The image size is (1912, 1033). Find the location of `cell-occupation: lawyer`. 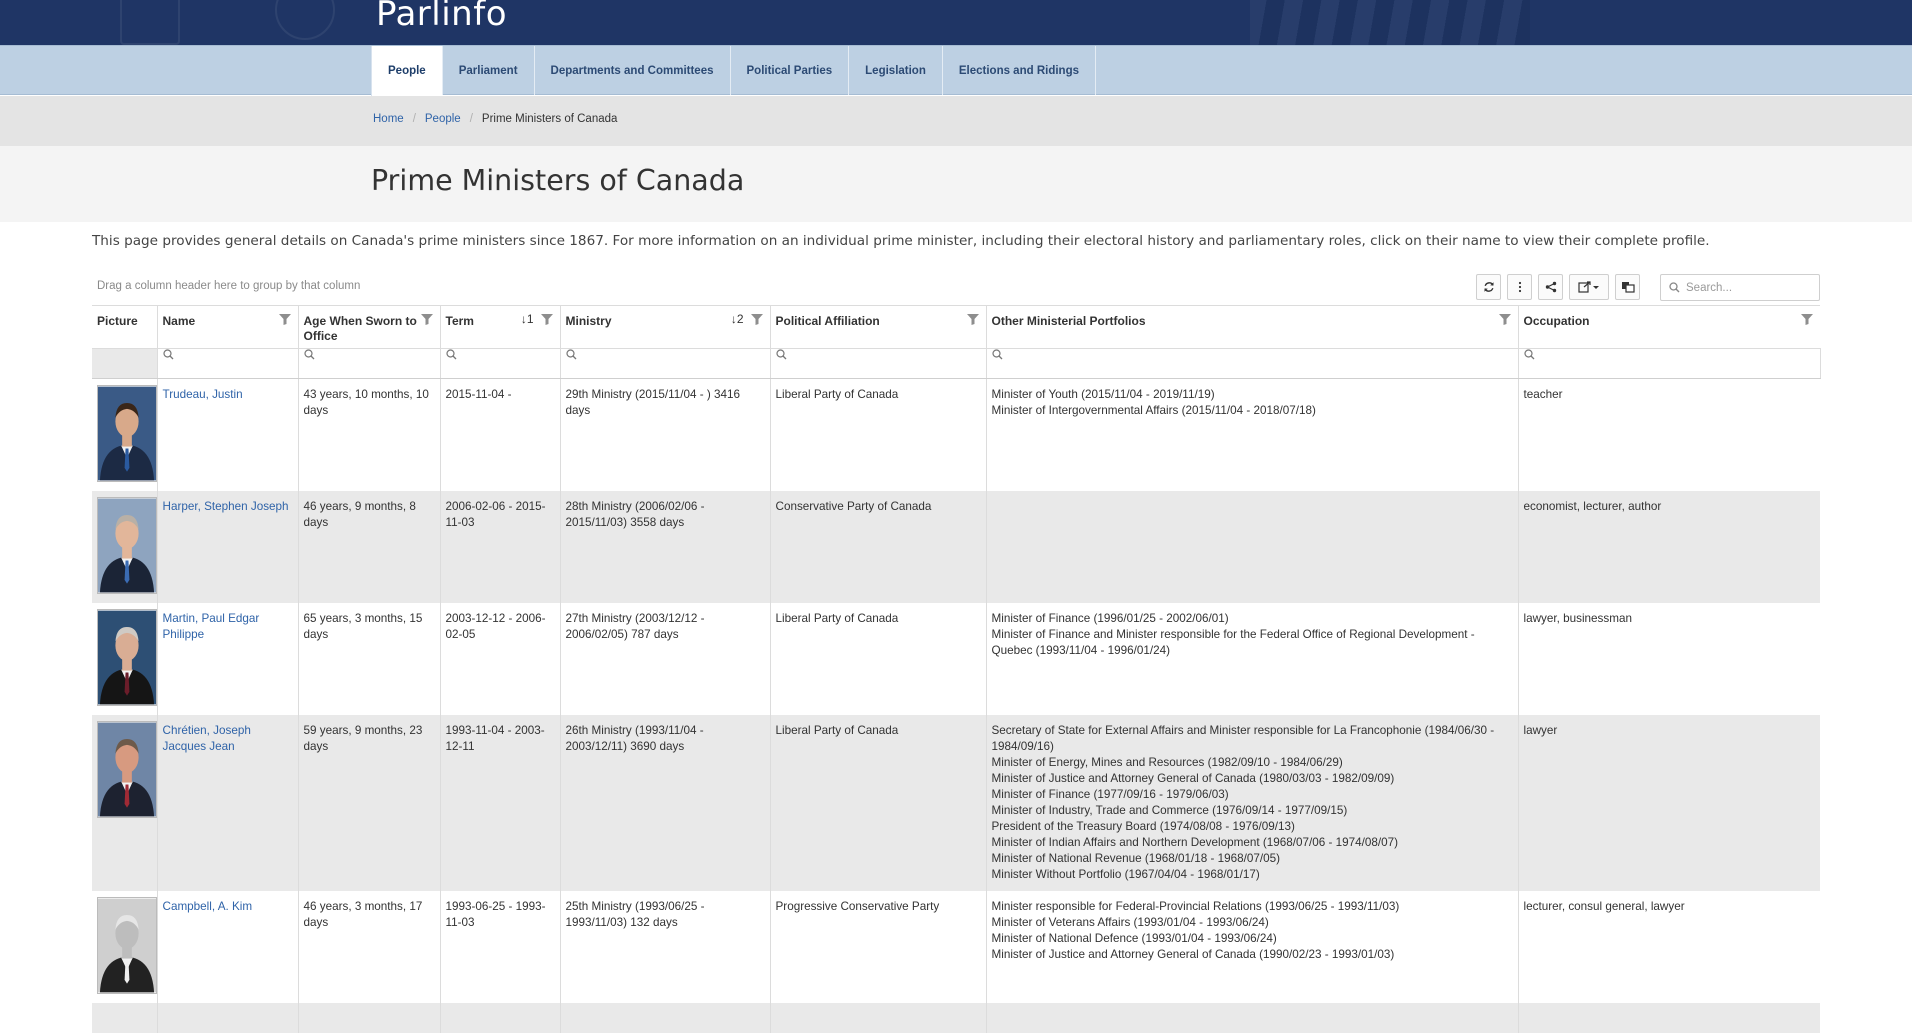

cell-occupation: lawyer is located at coordinates (1669, 803).